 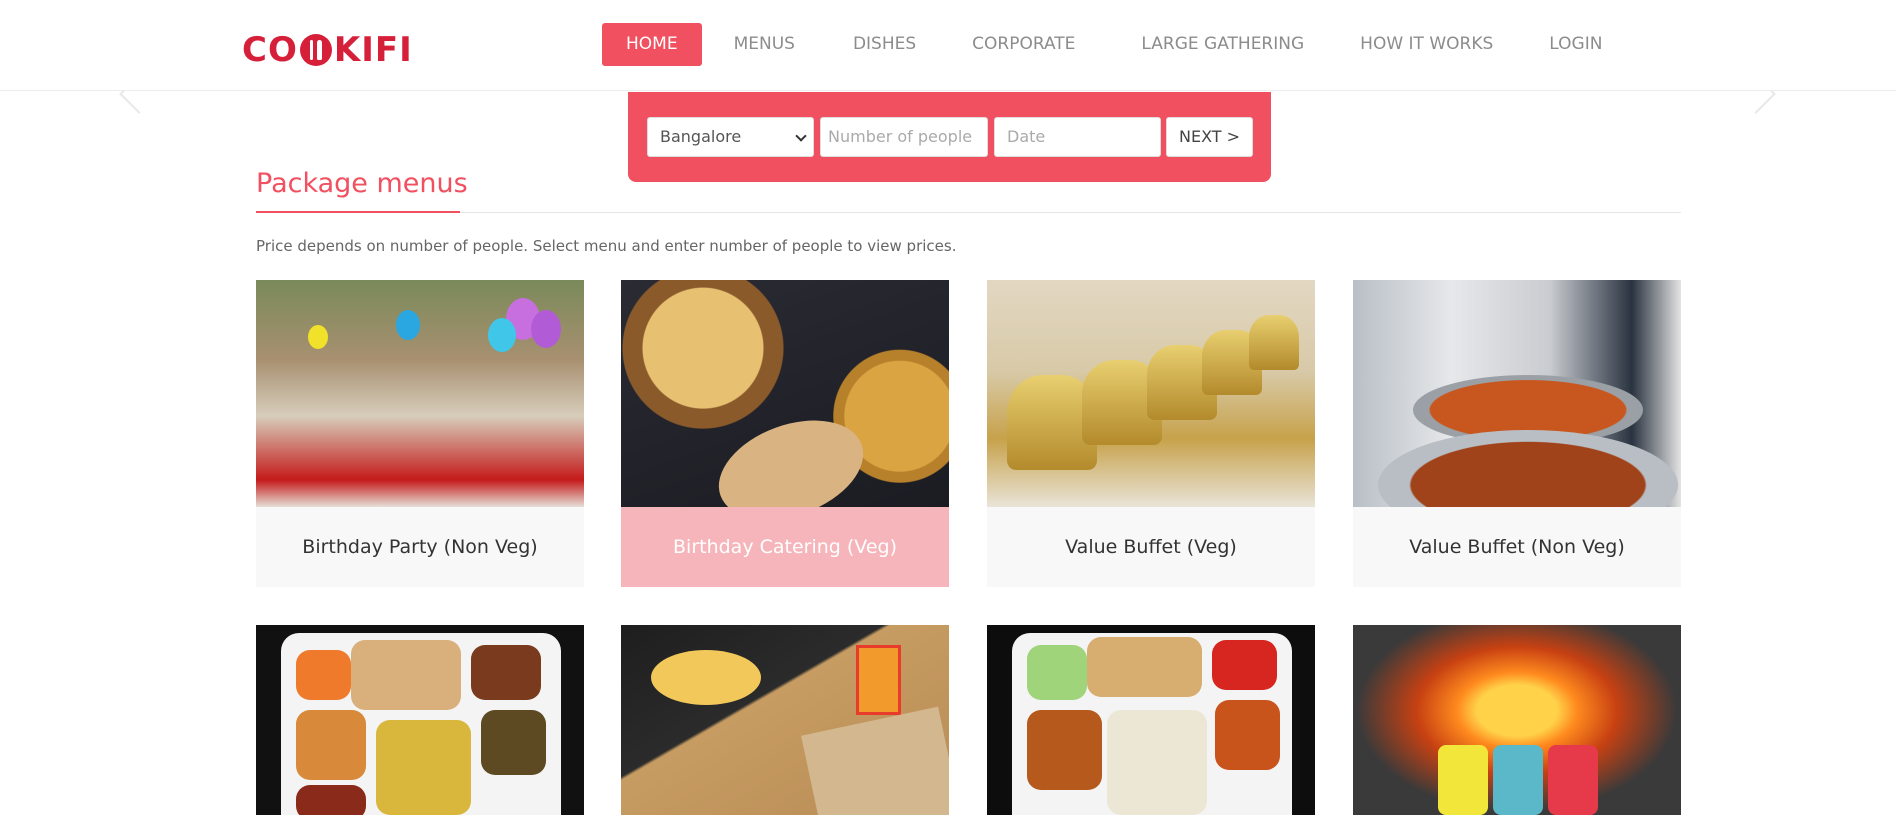 I want to click on menu-card-value-buffet-non-veg: Value Buffet (Non Veg), so click(x=1517, y=433).